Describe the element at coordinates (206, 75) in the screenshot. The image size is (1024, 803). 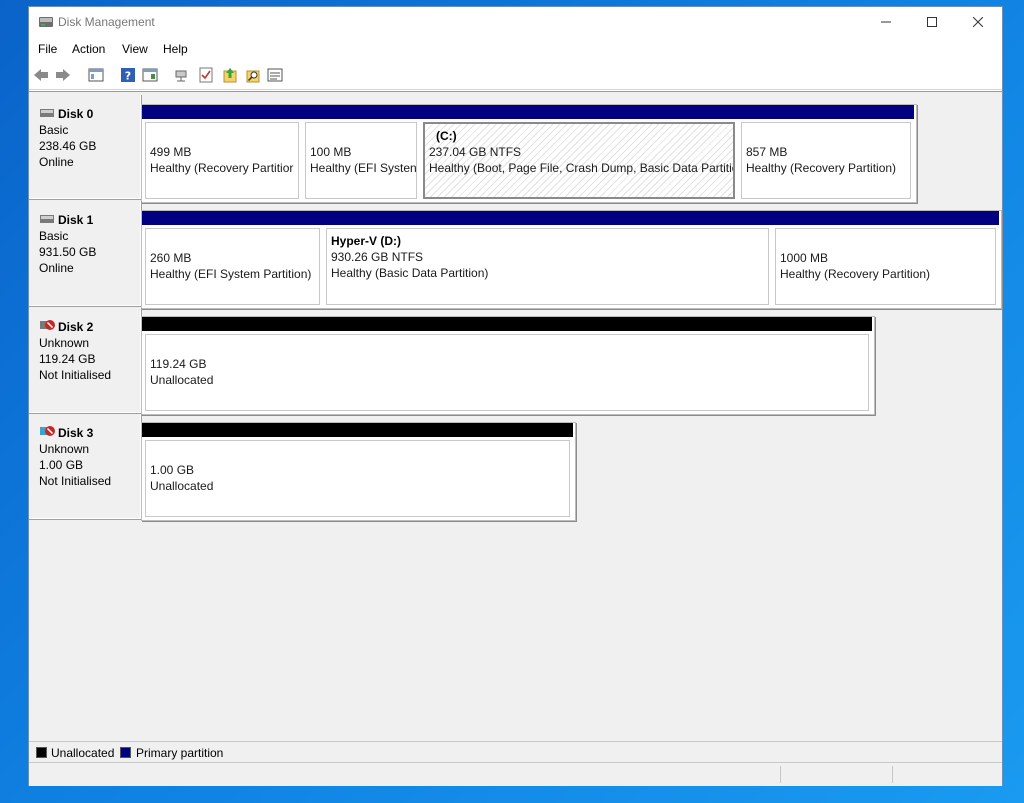
I see `check-icon` at that location.